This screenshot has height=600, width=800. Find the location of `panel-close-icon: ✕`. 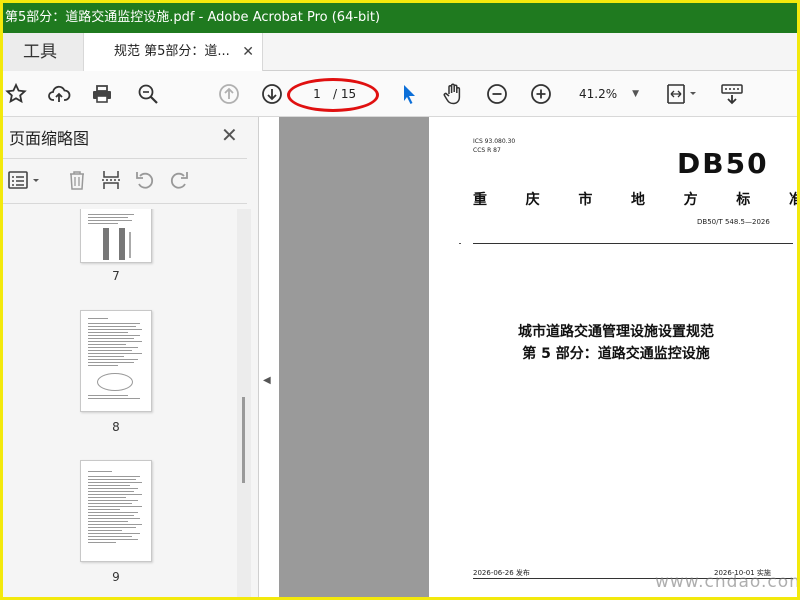

panel-close-icon: ✕ is located at coordinates (229, 135).